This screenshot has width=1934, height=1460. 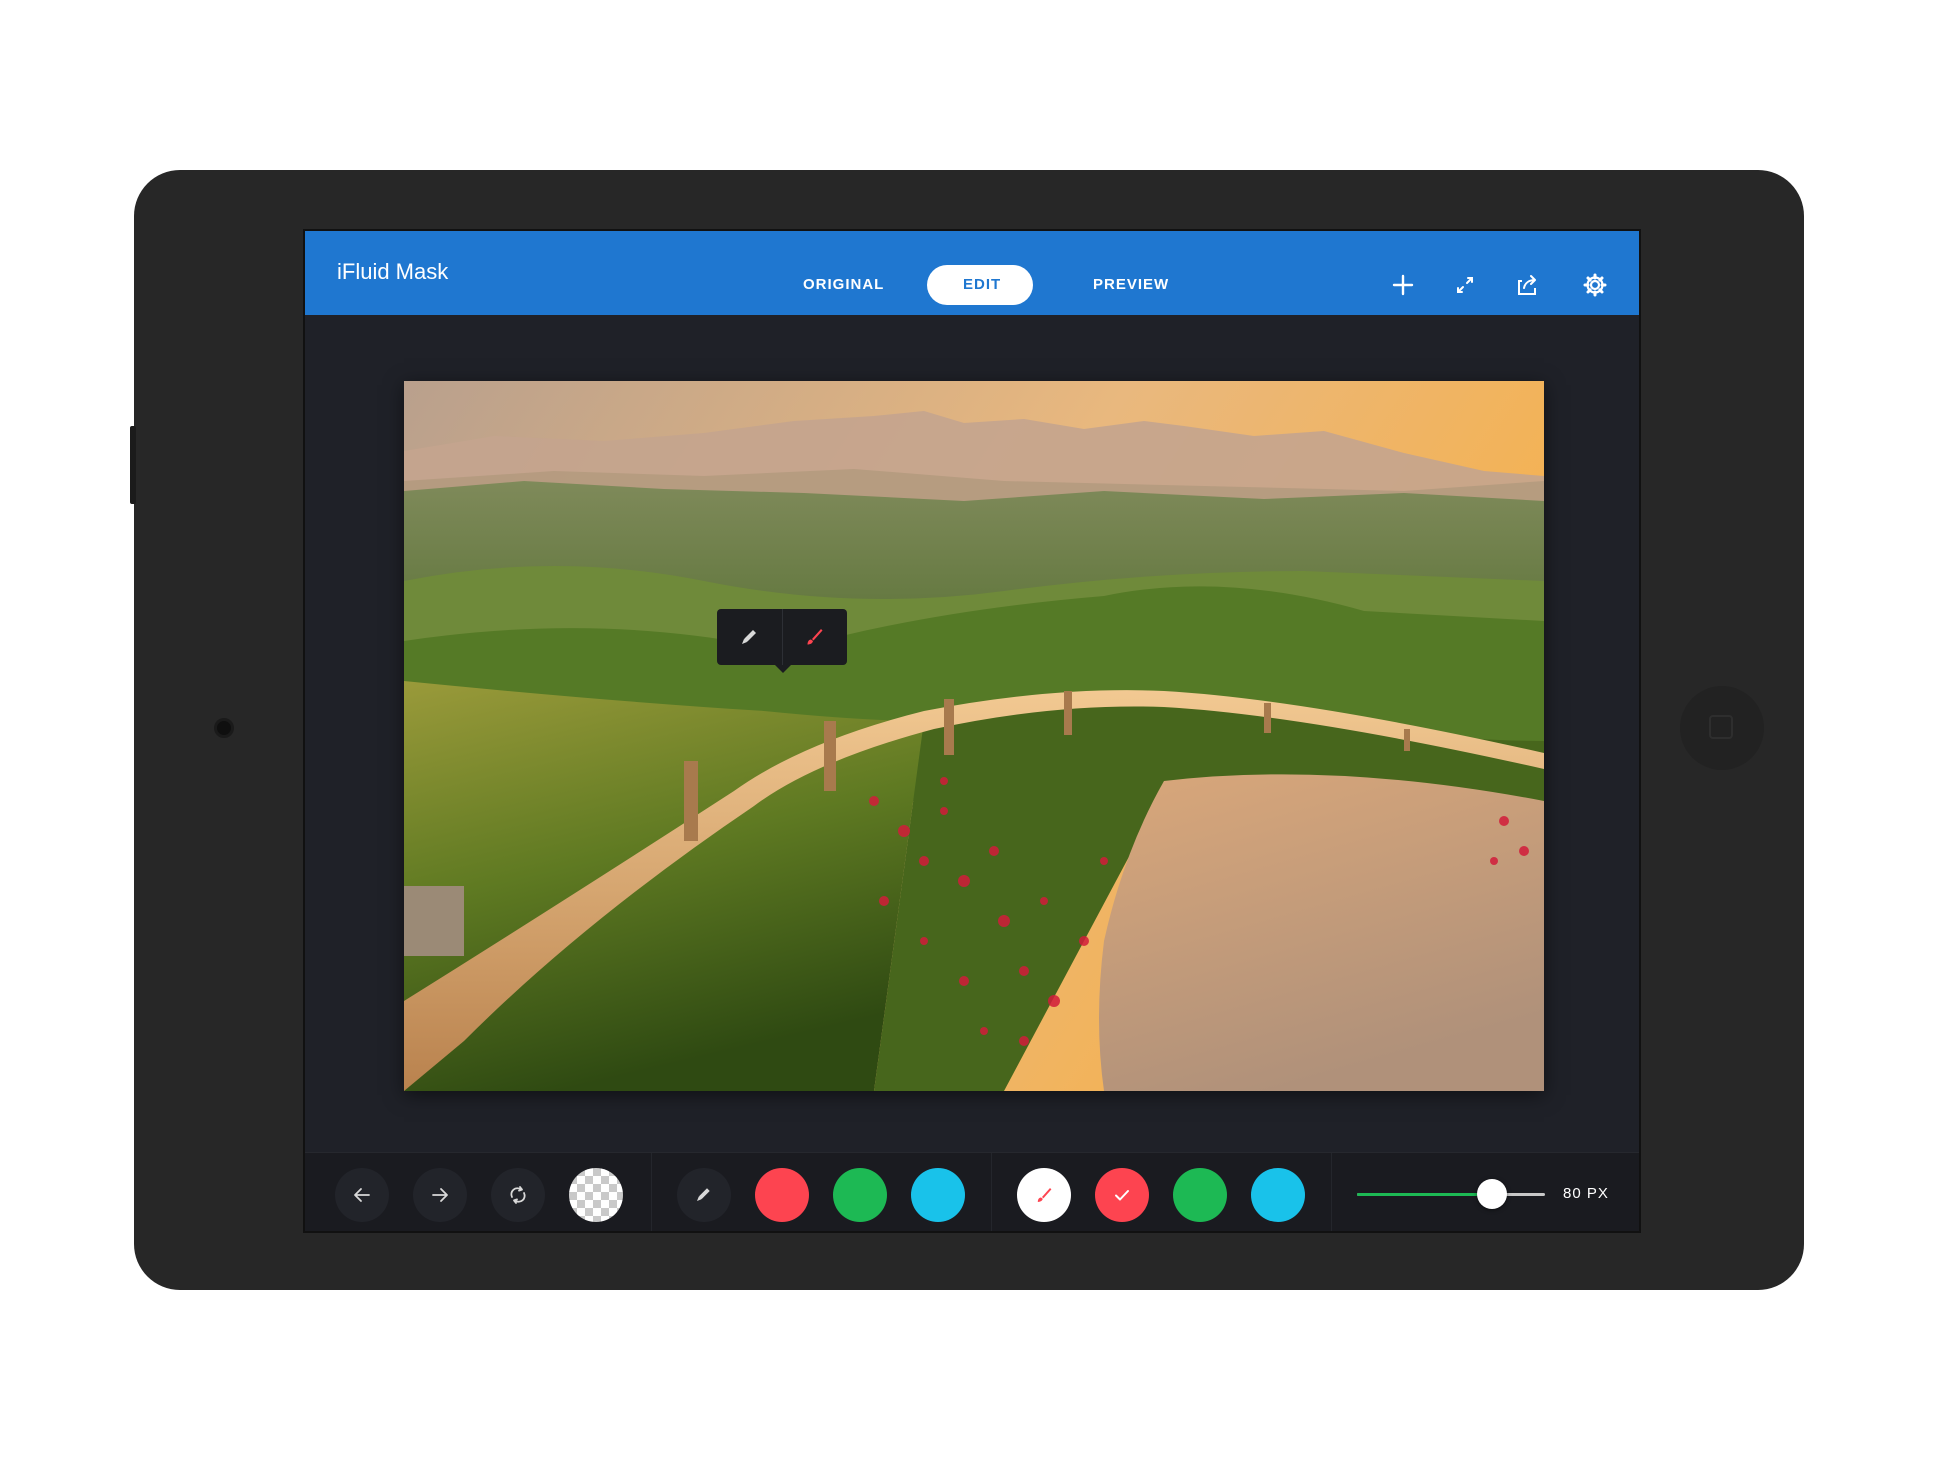 I want to click on pencil-color-green, so click(x=860, y=1195).